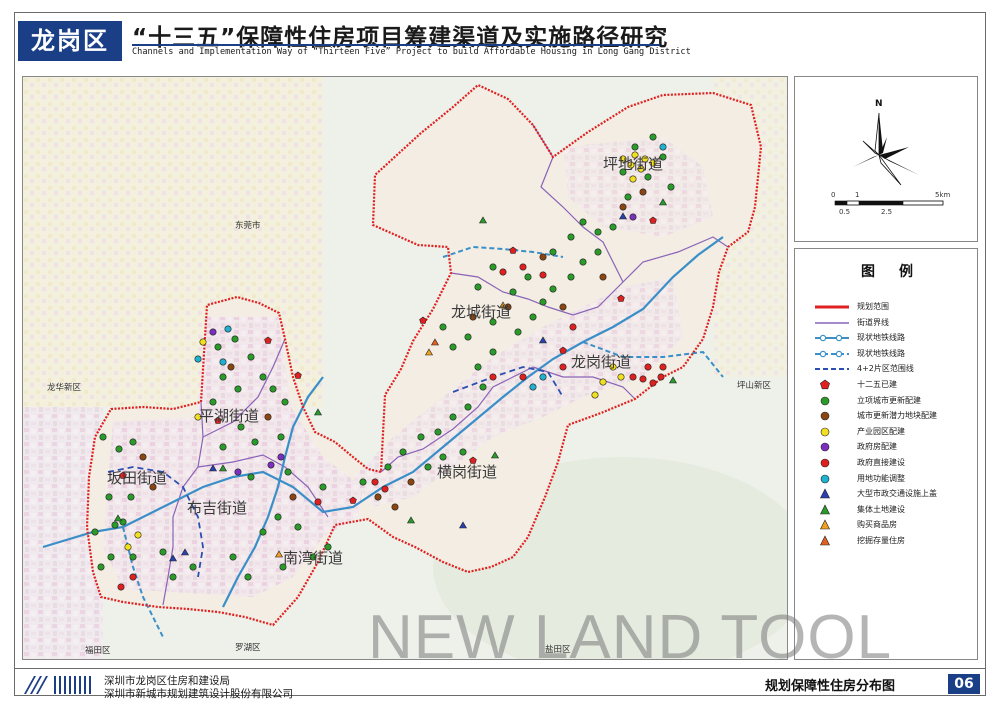  I want to click on legend-item: 十二五已建, so click(893, 385).